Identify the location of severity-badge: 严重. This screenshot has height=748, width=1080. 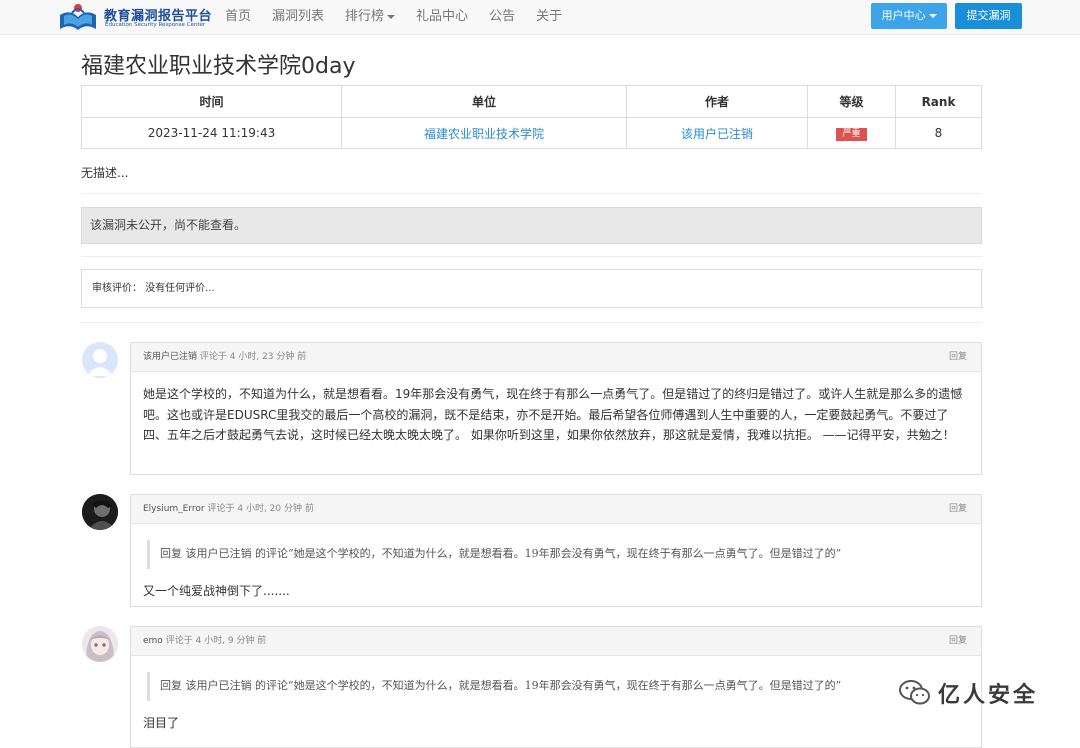
(851, 134).